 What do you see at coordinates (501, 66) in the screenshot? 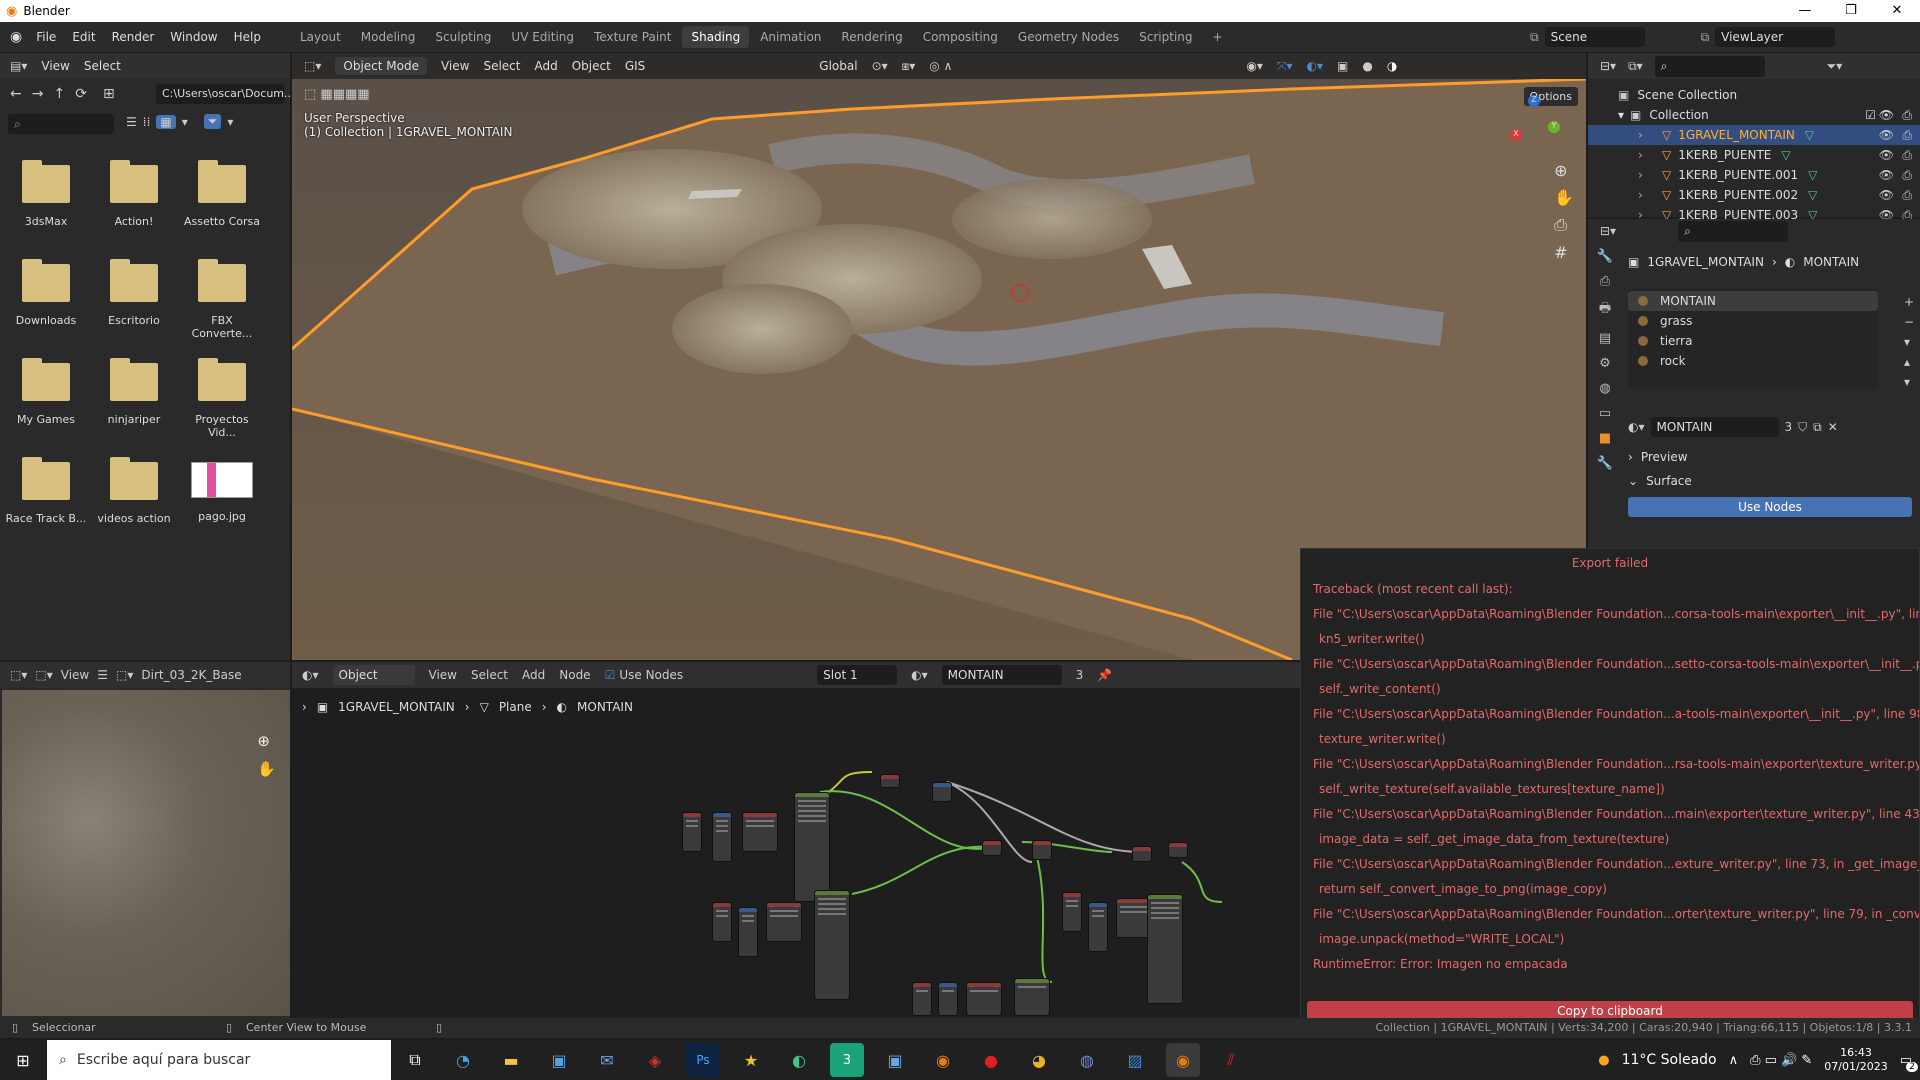
I see `vp-menu-select: Select` at bounding box center [501, 66].